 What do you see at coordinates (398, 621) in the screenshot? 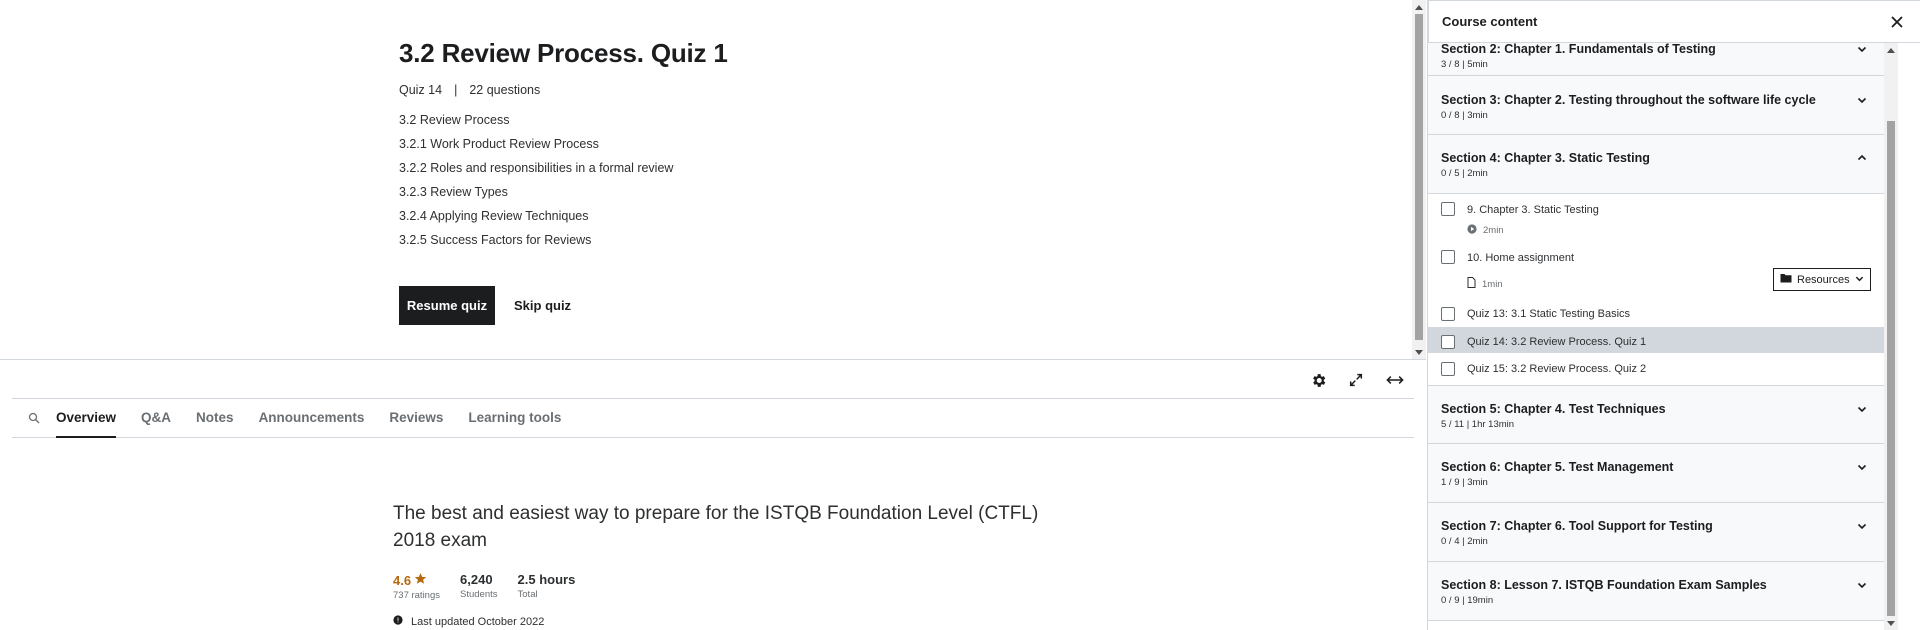
I see `alert-circle-icon` at bounding box center [398, 621].